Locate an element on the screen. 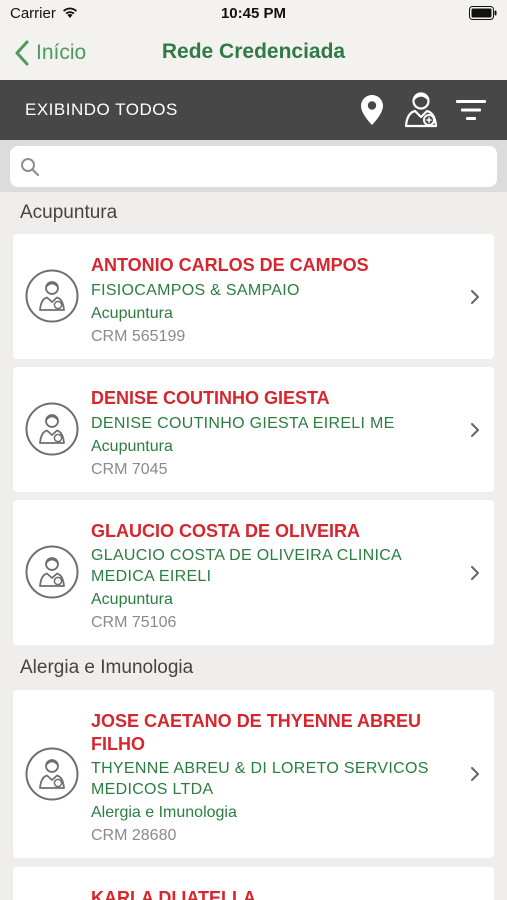  doctor-filter-button is located at coordinates (422, 110).